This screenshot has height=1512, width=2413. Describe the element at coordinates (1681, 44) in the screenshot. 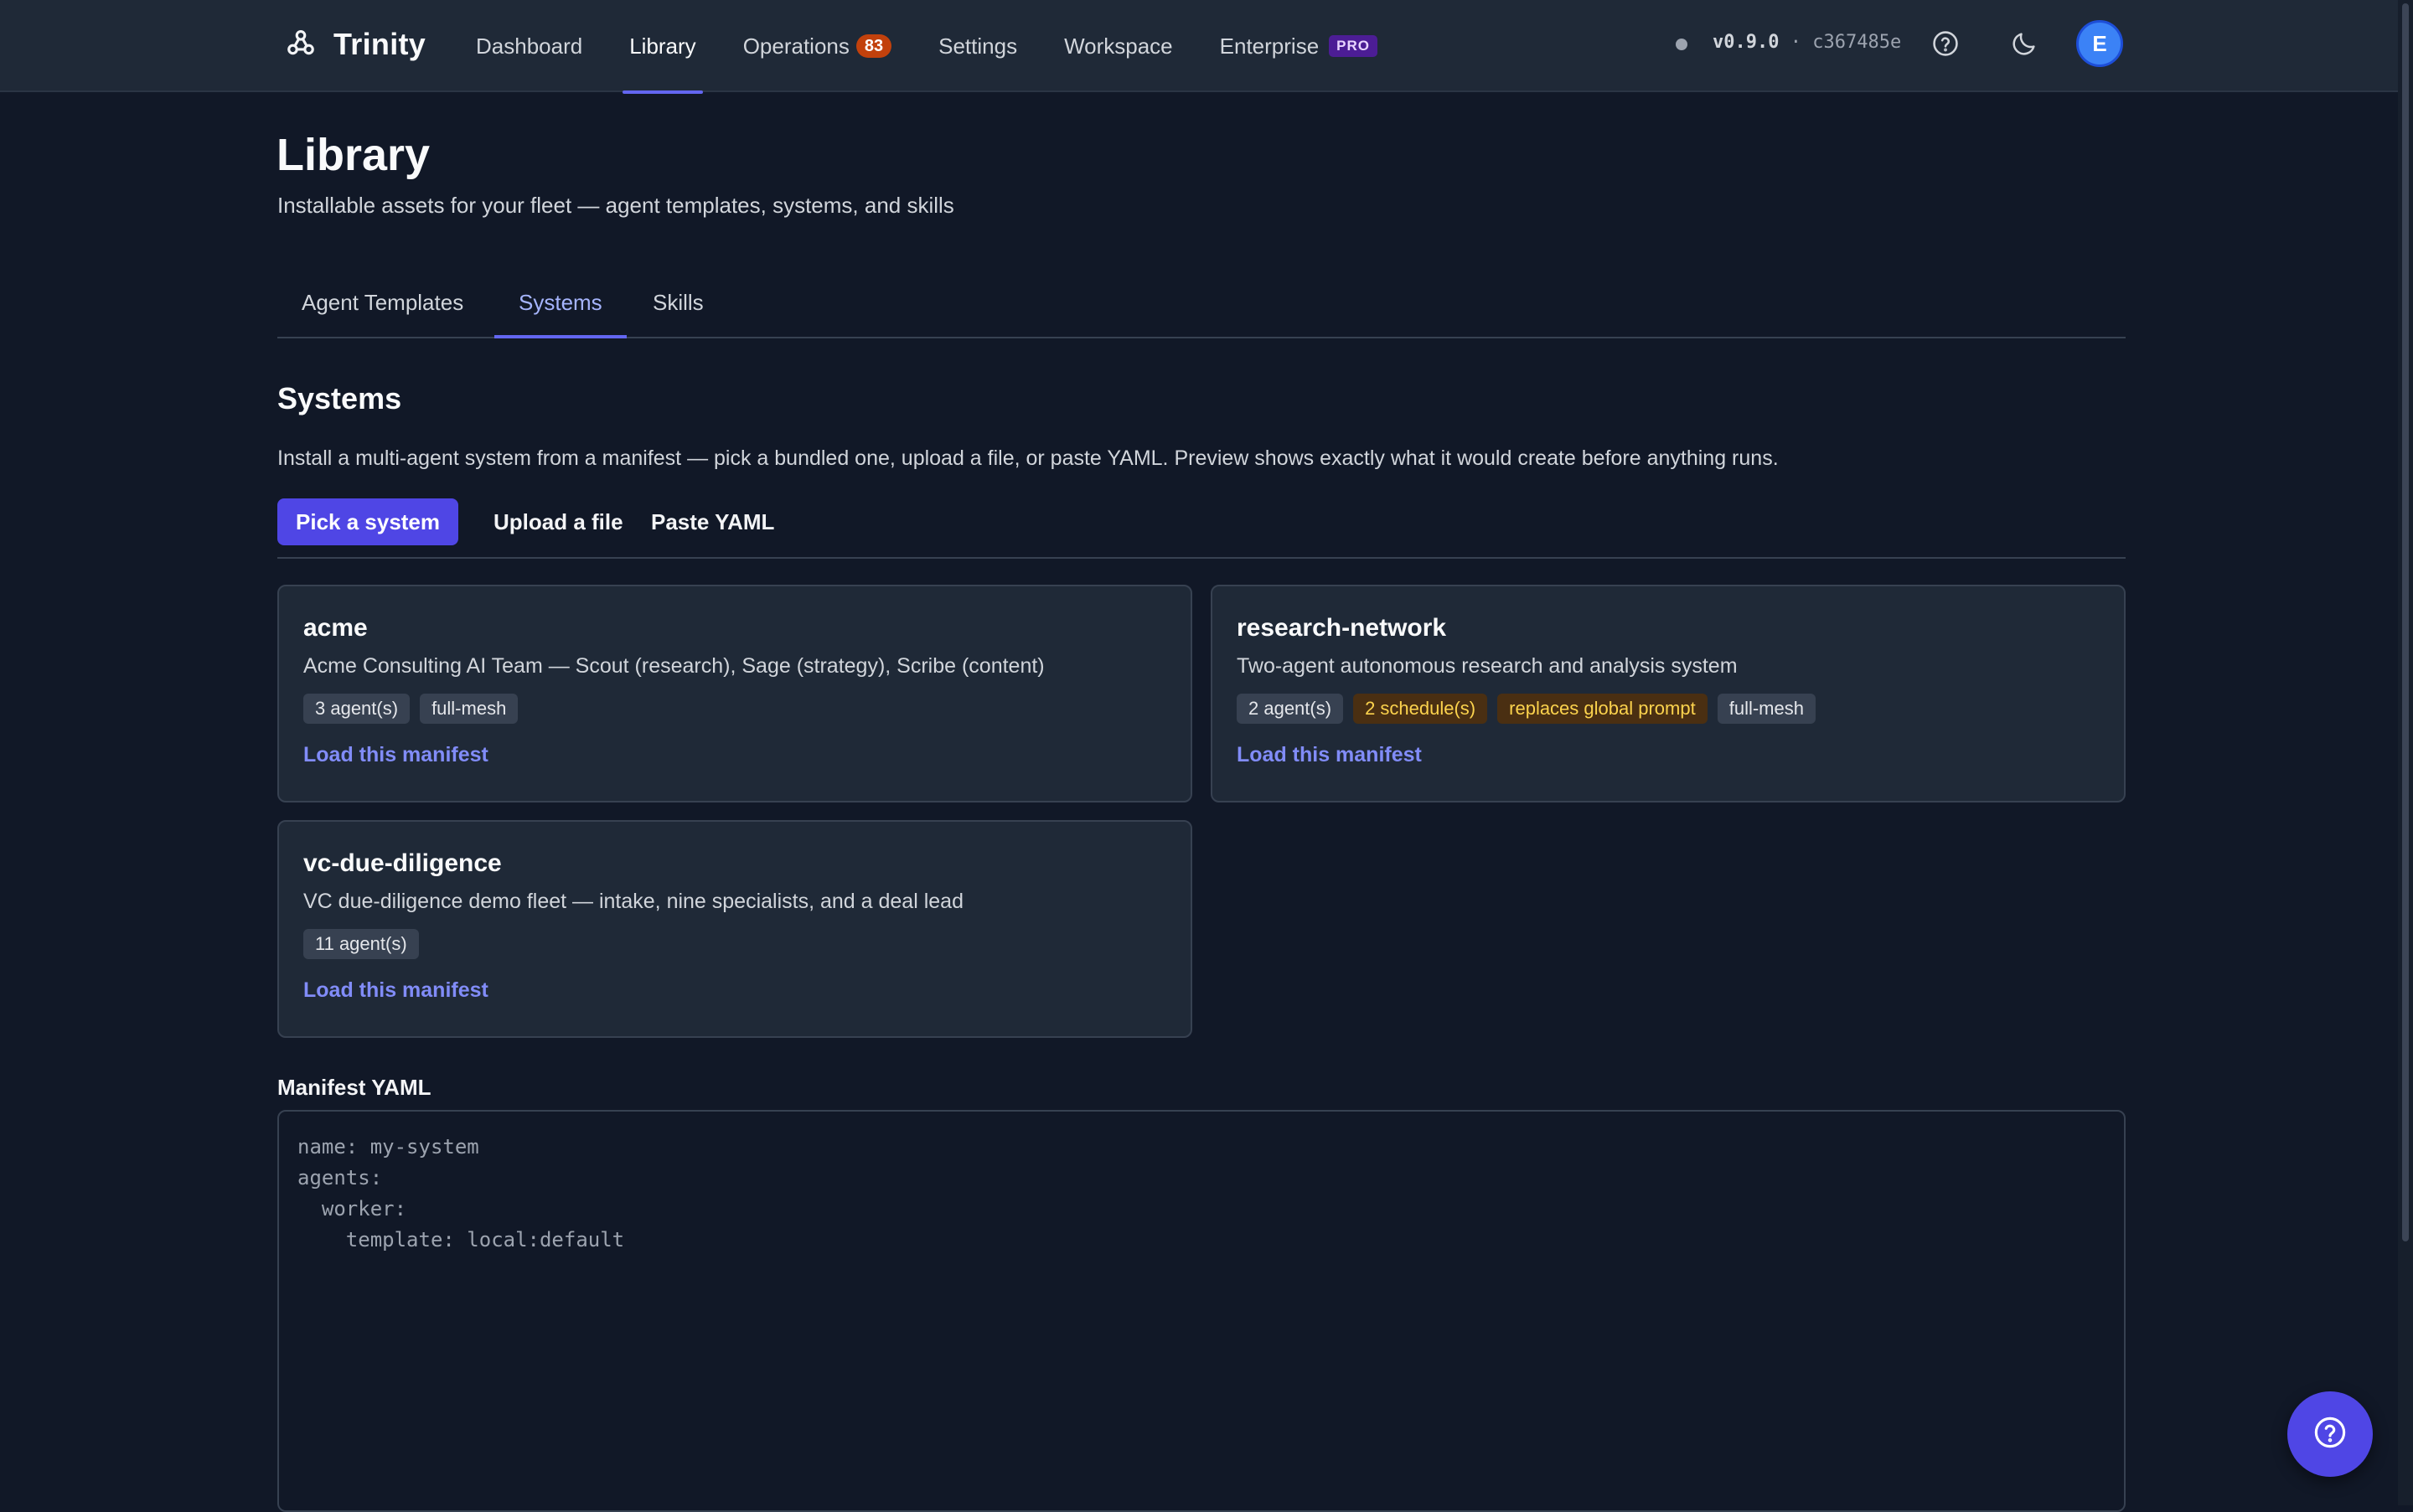

I see `connection-status-dot` at that location.